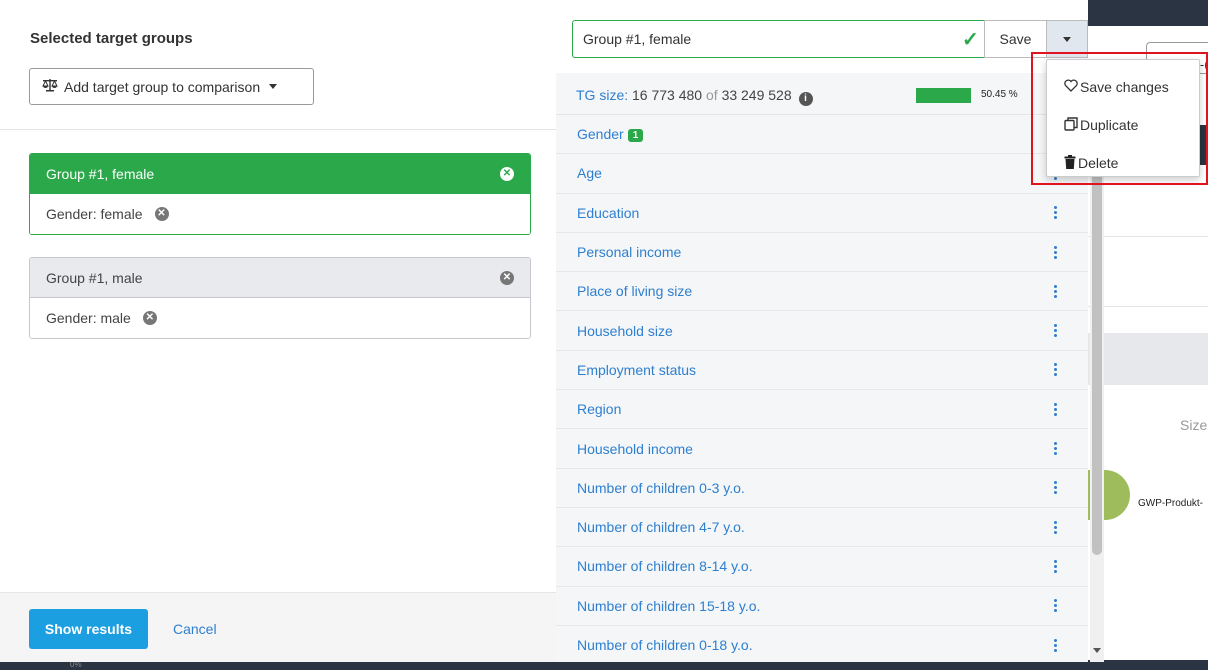 This screenshot has width=1208, height=670. What do you see at coordinates (822, 174) in the screenshot?
I see `criteria-list-item: Age` at bounding box center [822, 174].